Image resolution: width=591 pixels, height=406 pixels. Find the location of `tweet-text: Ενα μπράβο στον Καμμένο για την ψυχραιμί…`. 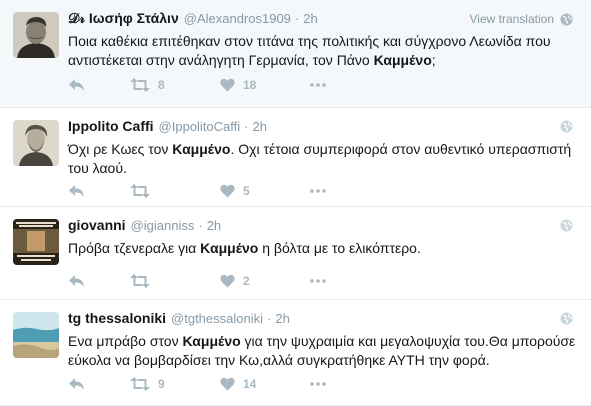

tweet-text: Ενα μπράβο στον Καμμένο για την ψυχραιμί… is located at coordinates (323, 351).